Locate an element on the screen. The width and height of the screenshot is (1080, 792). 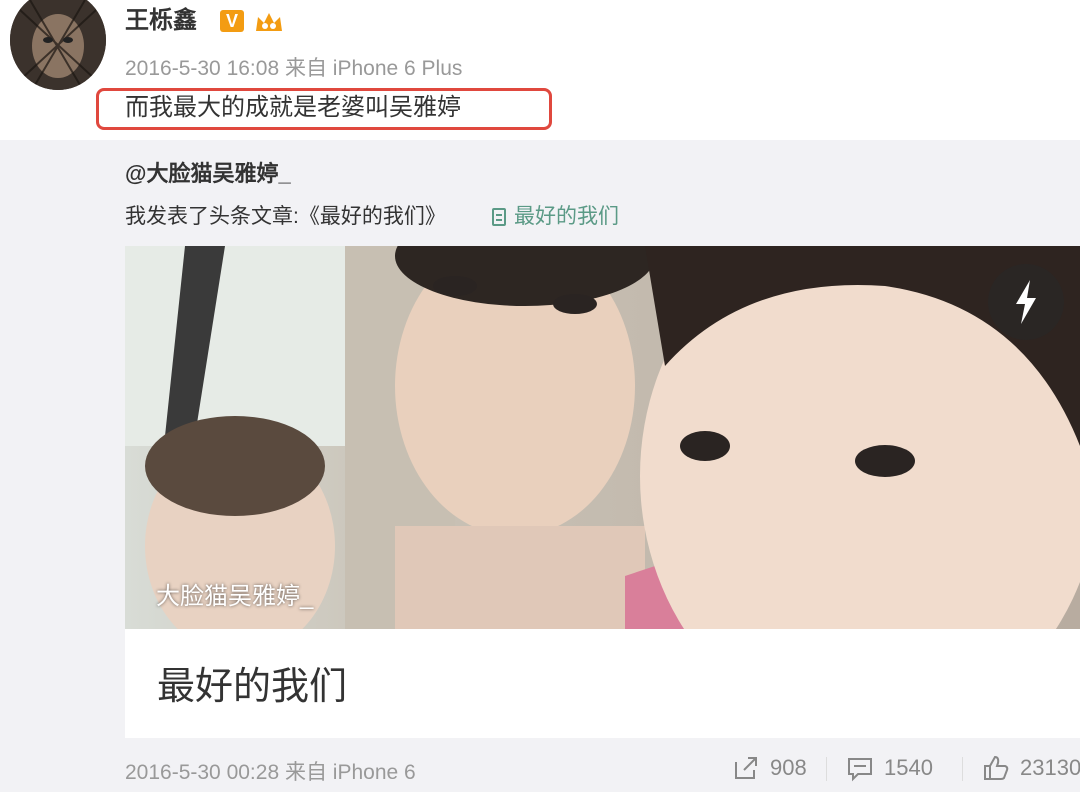
like-count: 23130 is located at coordinates (1050, 767).